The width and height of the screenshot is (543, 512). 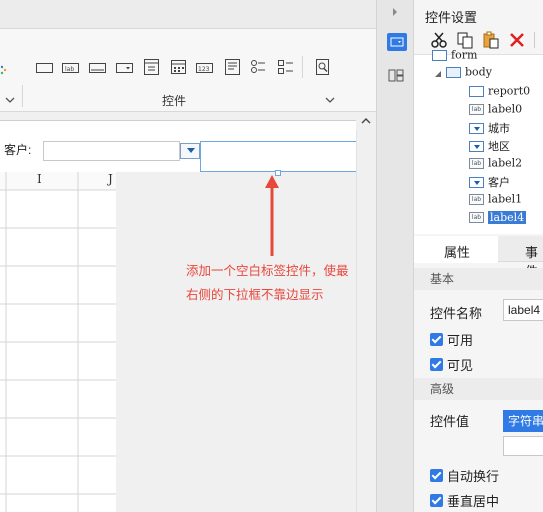 What do you see at coordinates (523, 446) in the screenshot?
I see `widget-value-input` at bounding box center [523, 446].